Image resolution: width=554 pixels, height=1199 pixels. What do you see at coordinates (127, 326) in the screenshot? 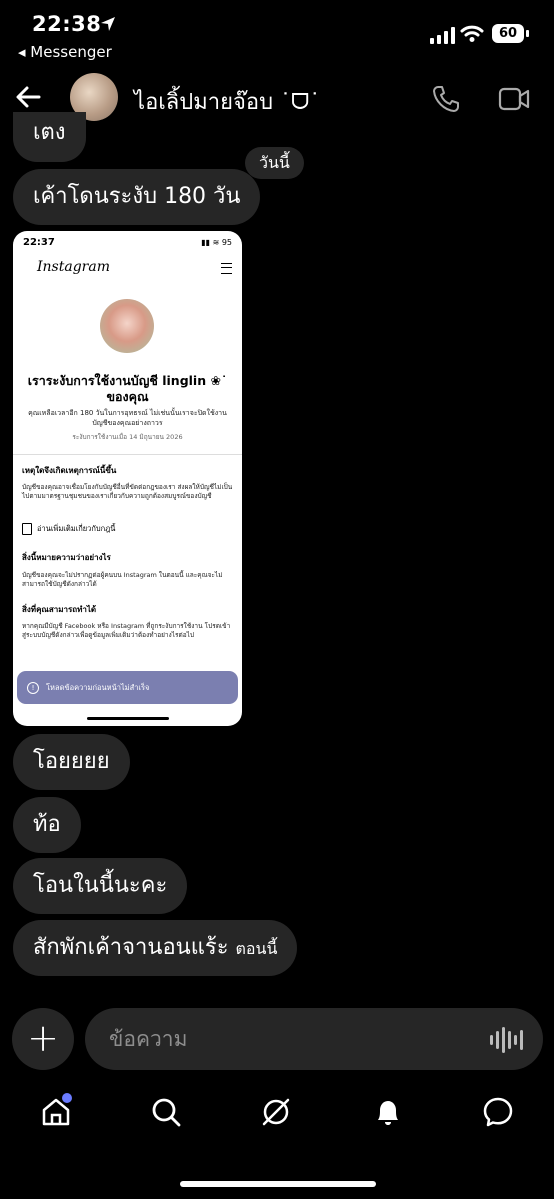
I see `profile-picture` at bounding box center [127, 326].